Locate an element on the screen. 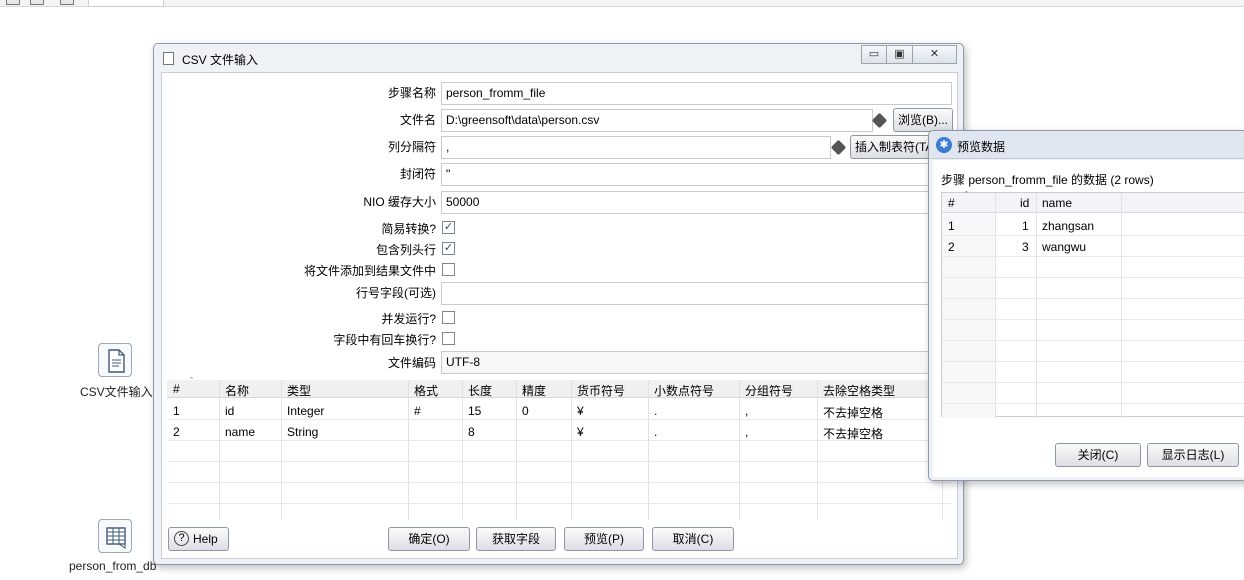  delimiter-input: , is located at coordinates (636, 147).